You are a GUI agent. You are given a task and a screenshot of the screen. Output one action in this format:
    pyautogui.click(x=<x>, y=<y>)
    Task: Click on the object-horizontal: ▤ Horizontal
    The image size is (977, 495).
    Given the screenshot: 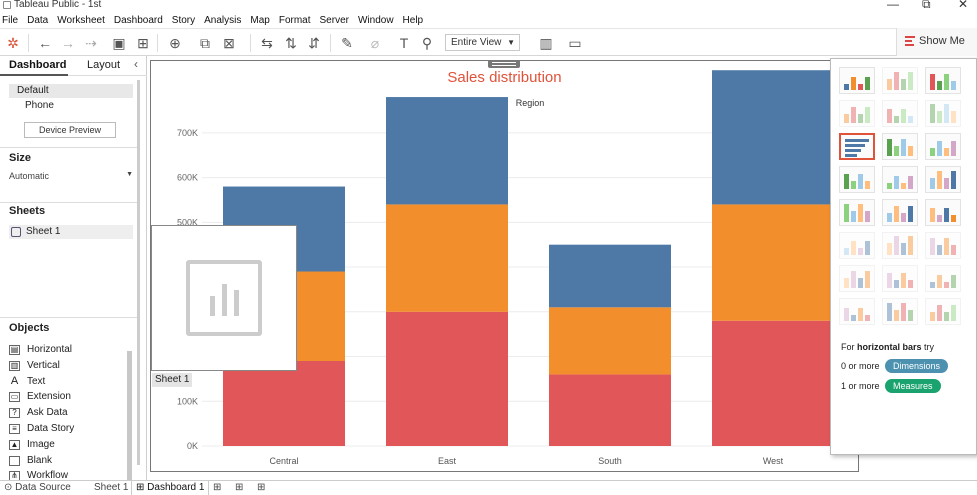 What is the action you would take?
    pyautogui.click(x=66, y=350)
    